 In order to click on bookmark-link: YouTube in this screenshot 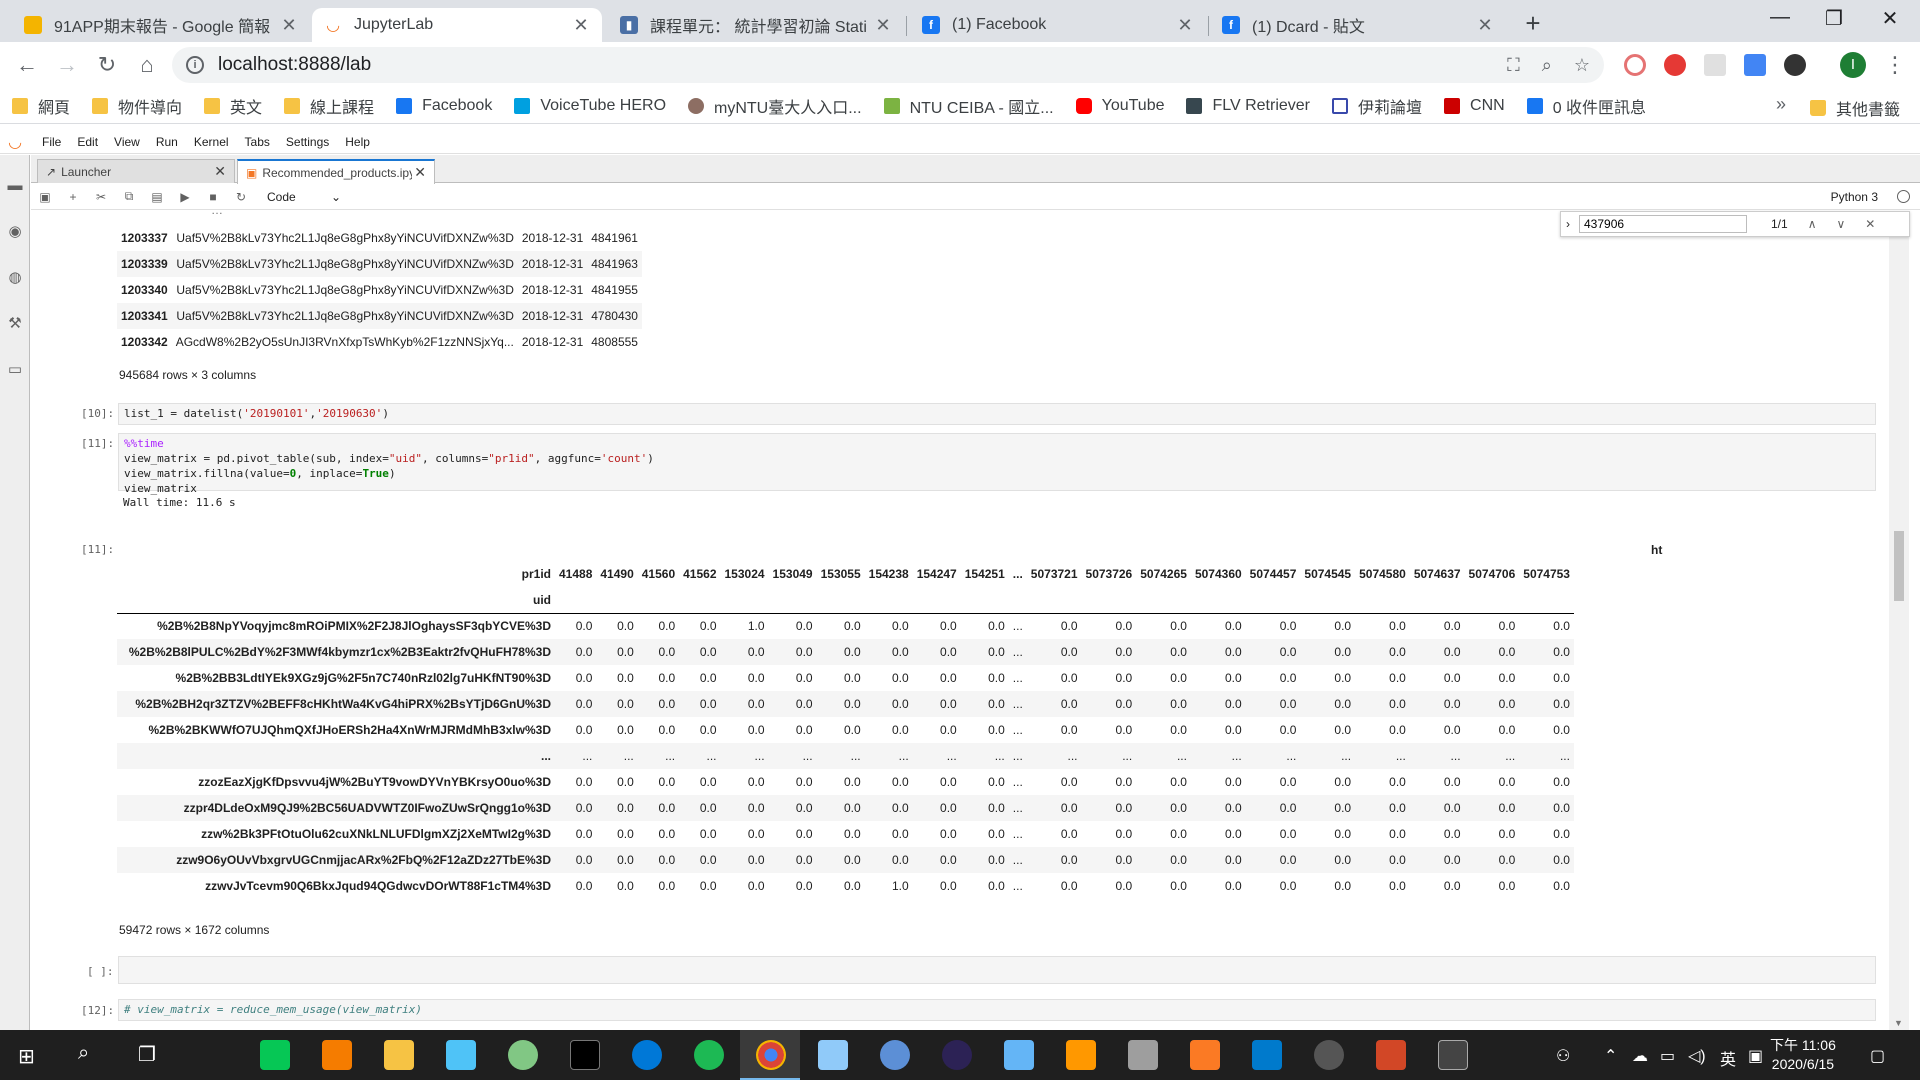, I will do `click(1119, 106)`.